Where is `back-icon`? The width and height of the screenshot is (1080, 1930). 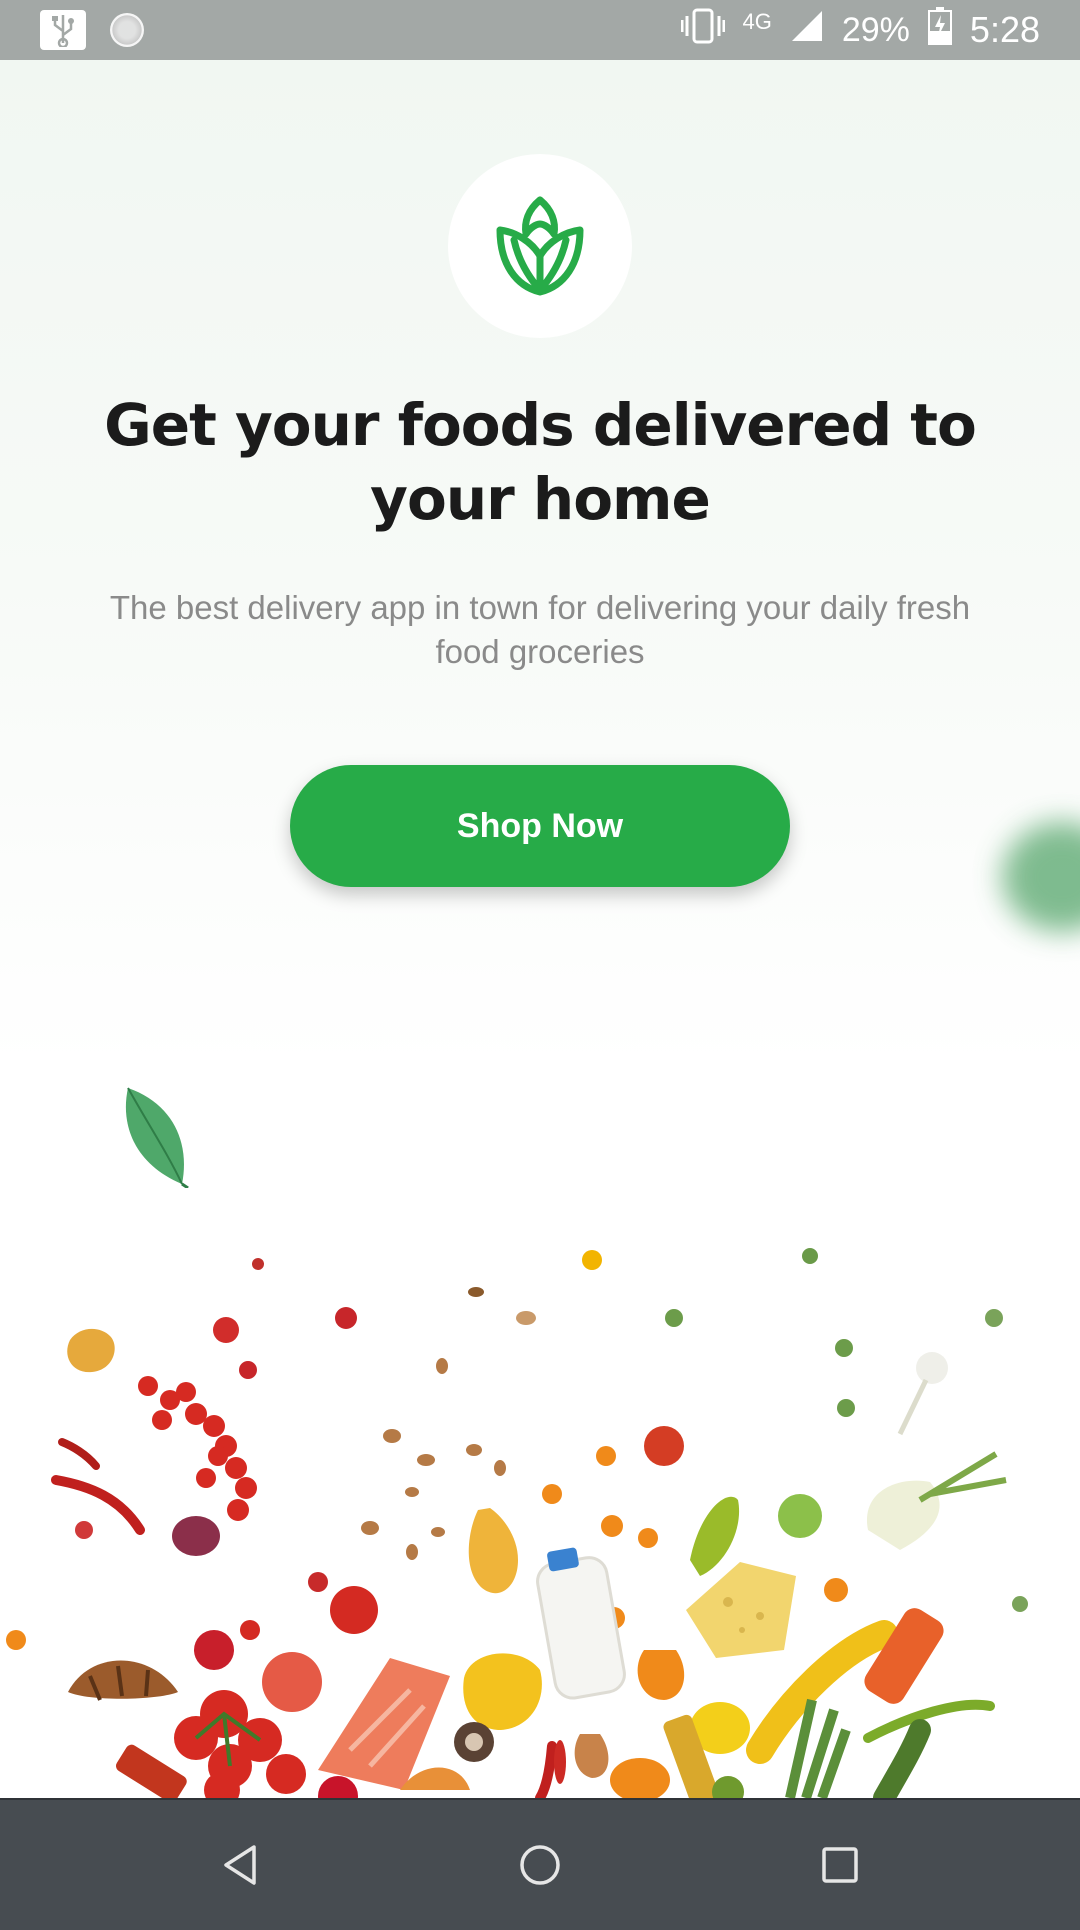 back-icon is located at coordinates (240, 1865).